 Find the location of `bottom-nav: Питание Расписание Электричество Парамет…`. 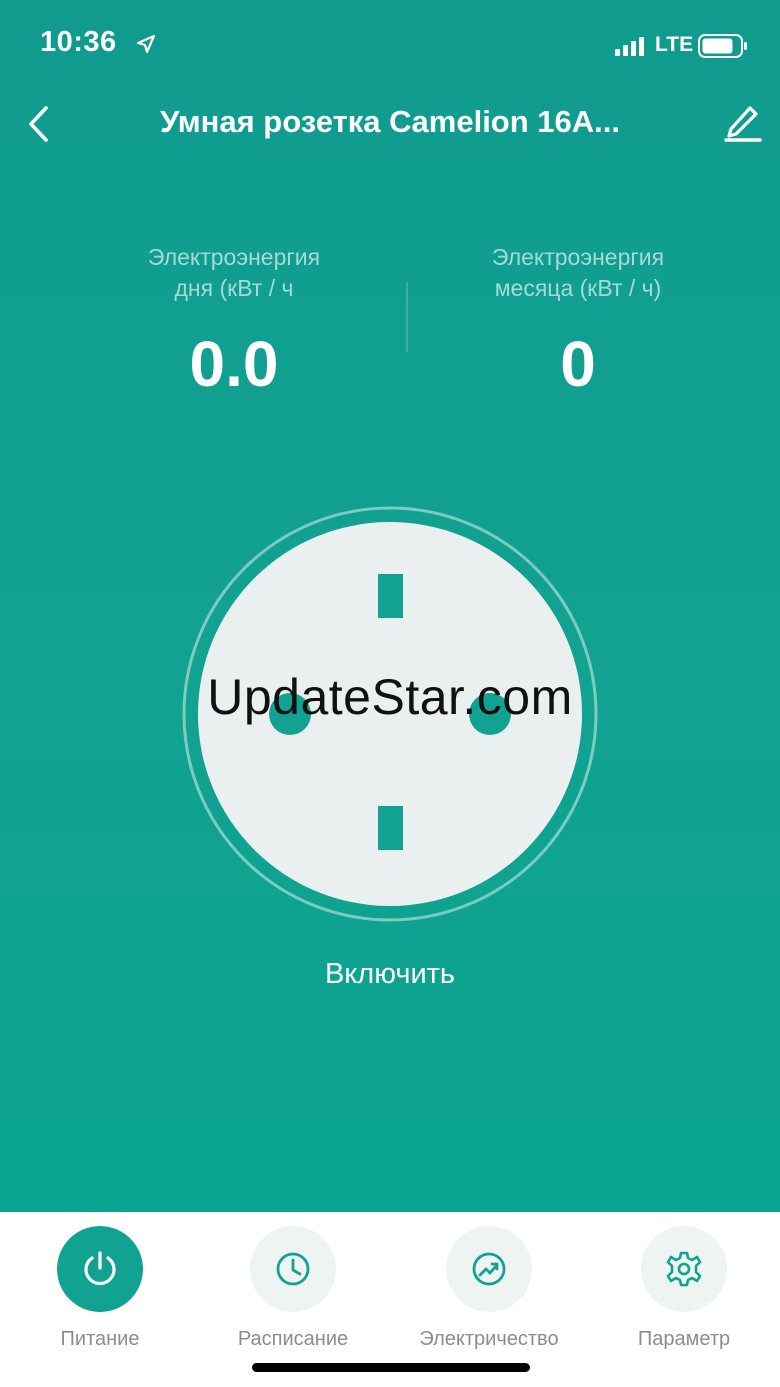

bottom-nav: Питание Расписание Электричество Парамет… is located at coordinates (390, 1299).